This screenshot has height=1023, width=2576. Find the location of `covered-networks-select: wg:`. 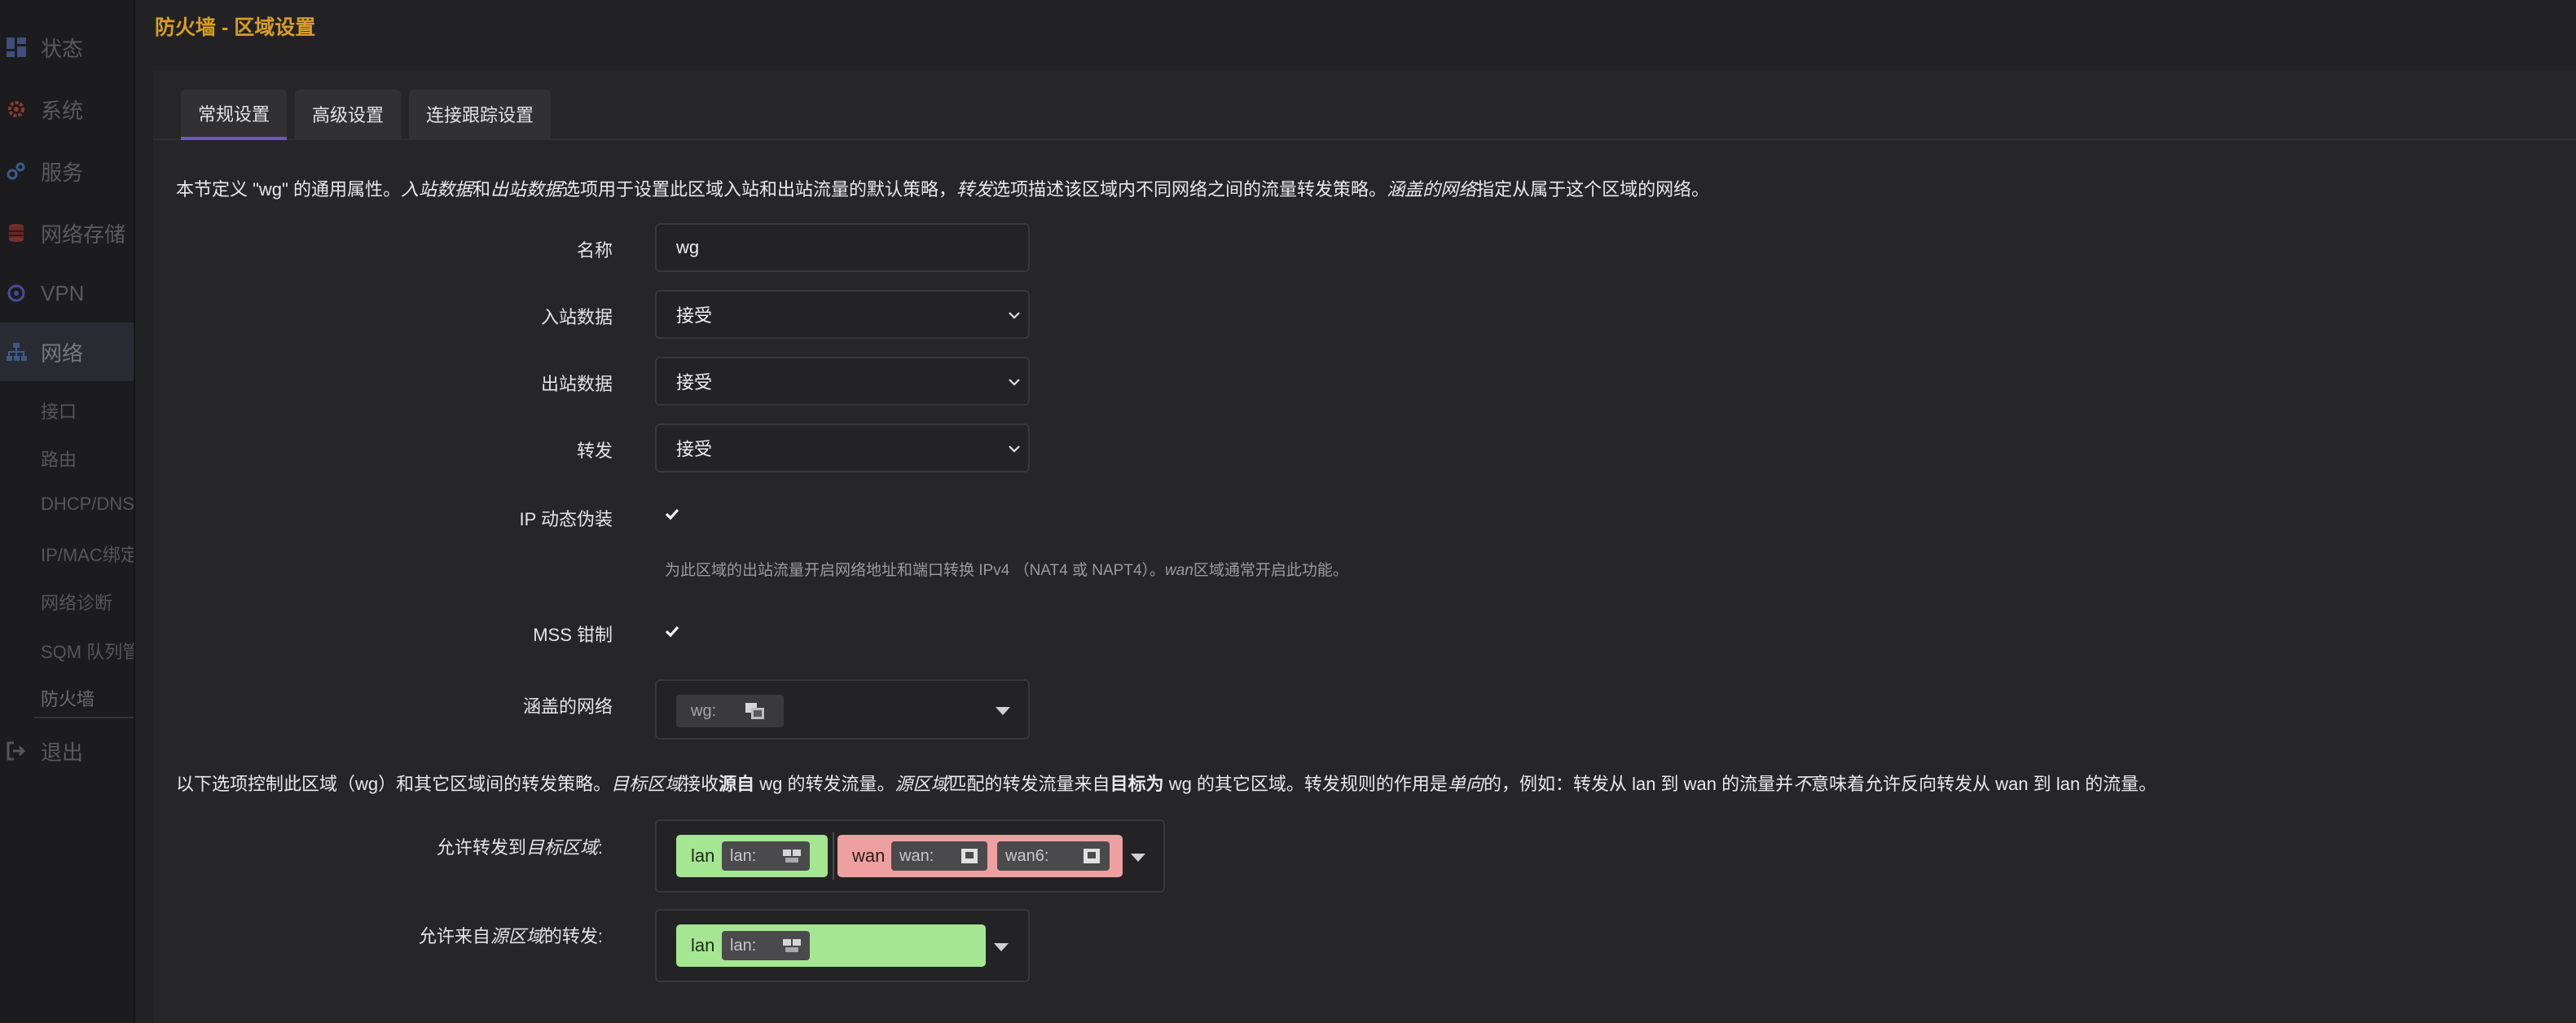

covered-networks-select: wg: is located at coordinates (842, 709).